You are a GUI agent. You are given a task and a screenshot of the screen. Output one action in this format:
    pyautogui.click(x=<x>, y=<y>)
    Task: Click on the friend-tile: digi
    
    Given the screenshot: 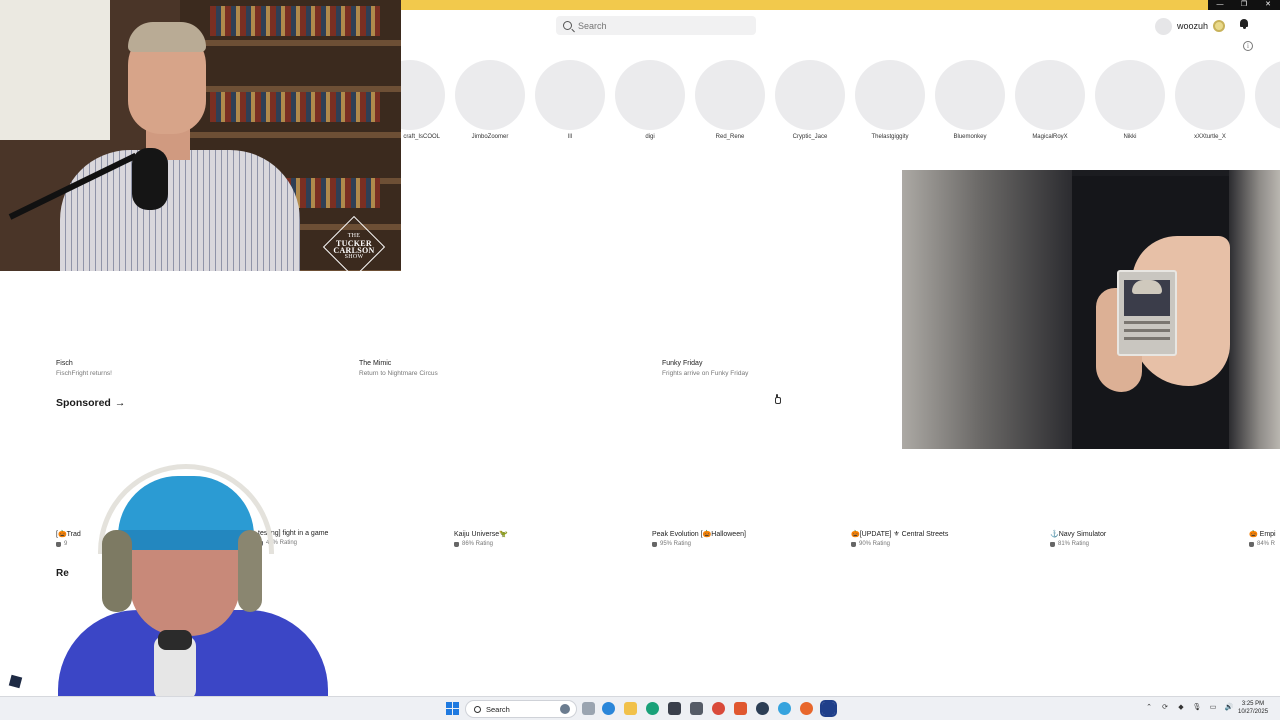 What is the action you would take?
    pyautogui.click(x=650, y=100)
    